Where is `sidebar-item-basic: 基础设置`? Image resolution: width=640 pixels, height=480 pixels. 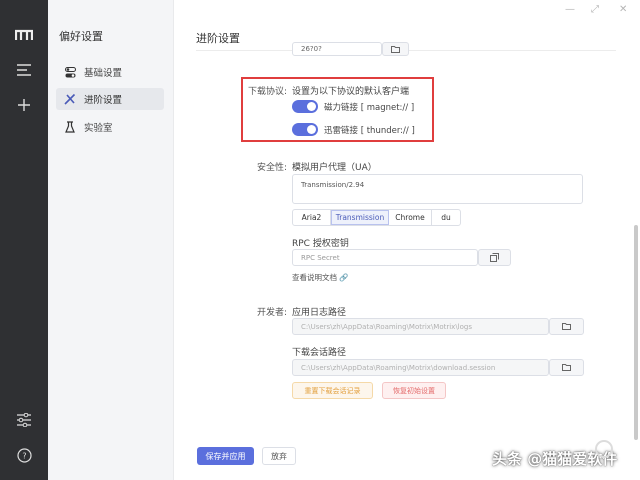
sidebar-item-basic: 基础设置 is located at coordinates (110, 72).